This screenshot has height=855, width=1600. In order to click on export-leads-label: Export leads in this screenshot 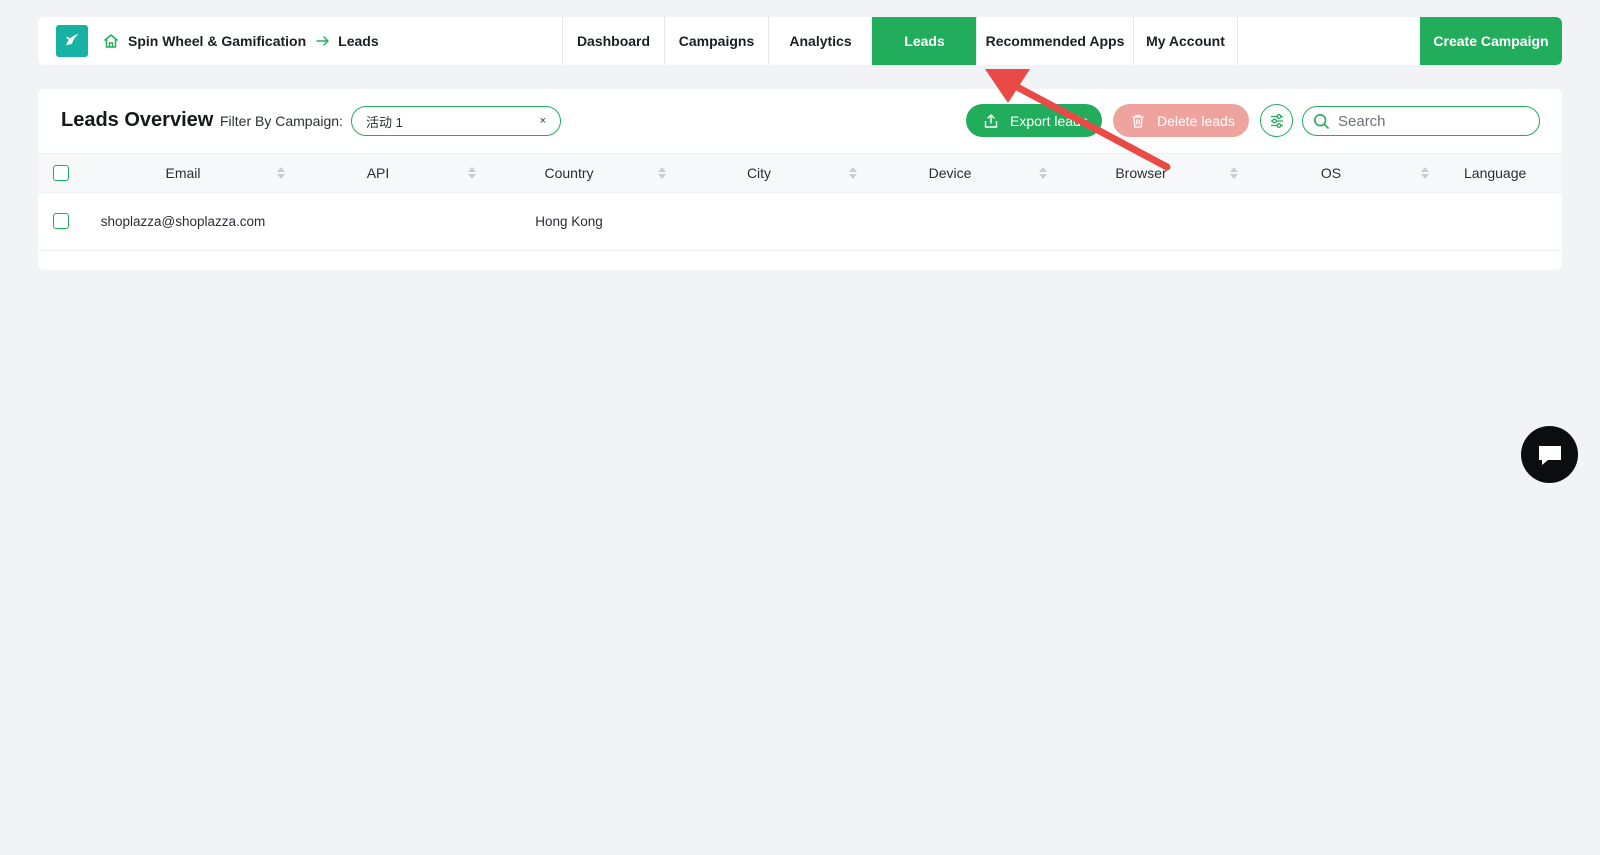, I will do `click(1049, 120)`.